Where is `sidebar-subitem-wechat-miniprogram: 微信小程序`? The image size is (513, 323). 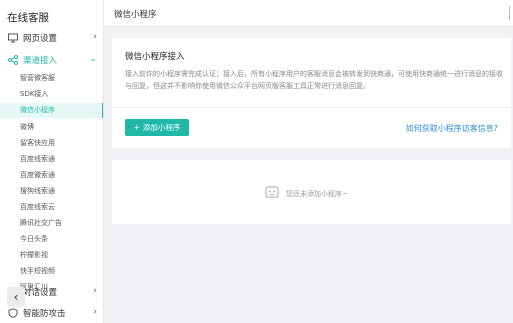 sidebar-subitem-wechat-miniprogram: 微信小程序 is located at coordinates (51, 110).